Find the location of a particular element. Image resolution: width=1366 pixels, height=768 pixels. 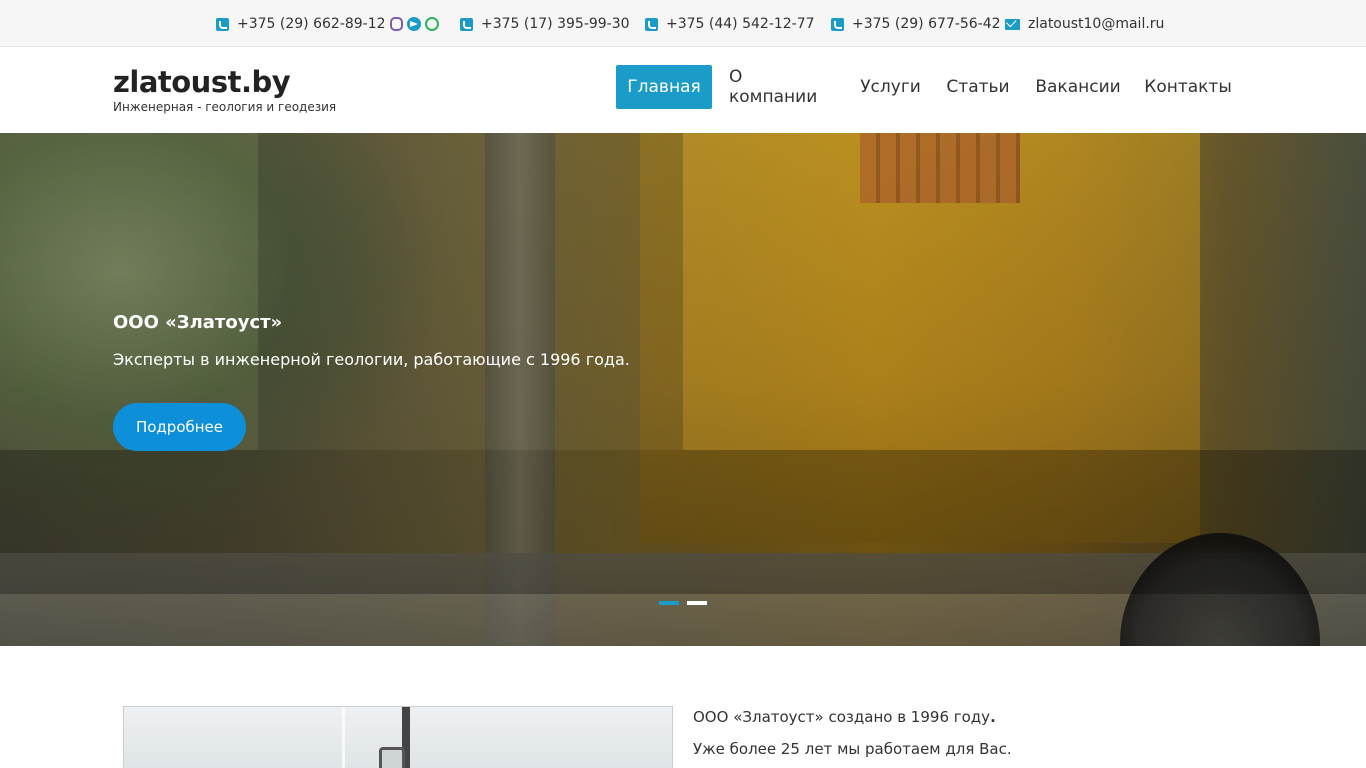

site-logo: zlatoust.by is located at coordinates (202, 82).